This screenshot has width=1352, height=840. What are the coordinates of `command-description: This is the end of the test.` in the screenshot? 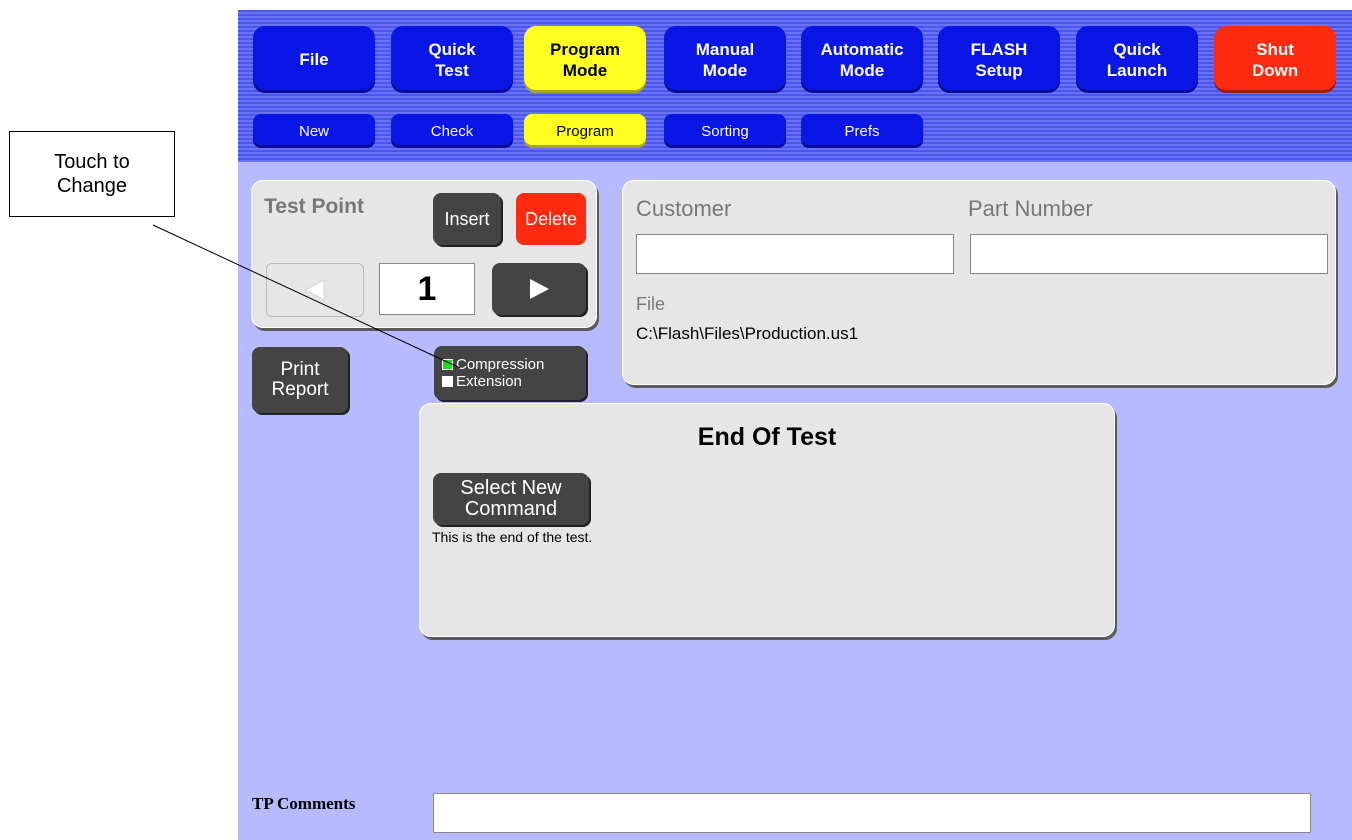 It's located at (512, 537).